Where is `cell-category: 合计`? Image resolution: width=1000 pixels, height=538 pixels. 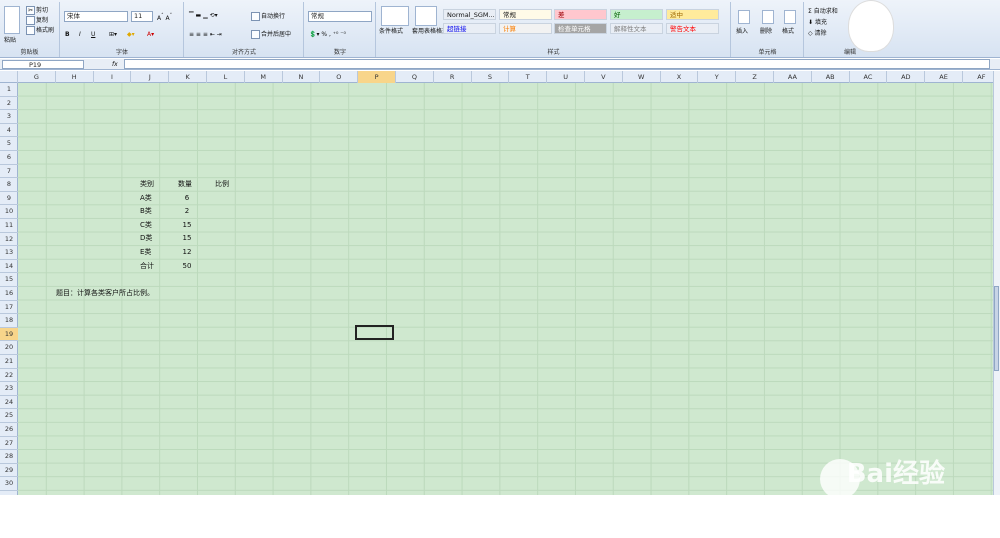
cell-category: 合计 is located at coordinates (147, 266).